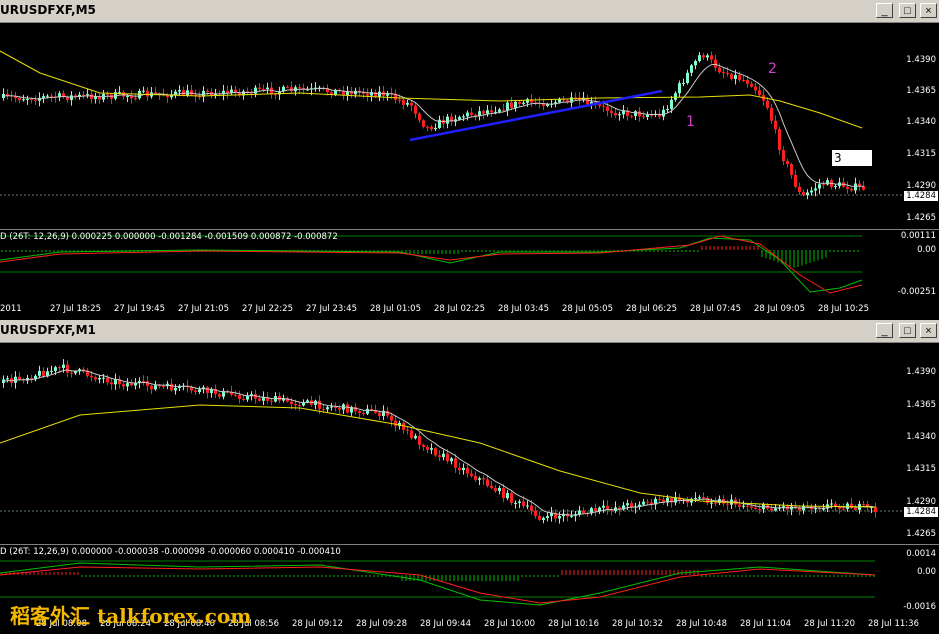  Describe the element at coordinates (921, 580) in the screenshot. I see `macd-axis: 0.0014 0.00 -0.0016` at that location.